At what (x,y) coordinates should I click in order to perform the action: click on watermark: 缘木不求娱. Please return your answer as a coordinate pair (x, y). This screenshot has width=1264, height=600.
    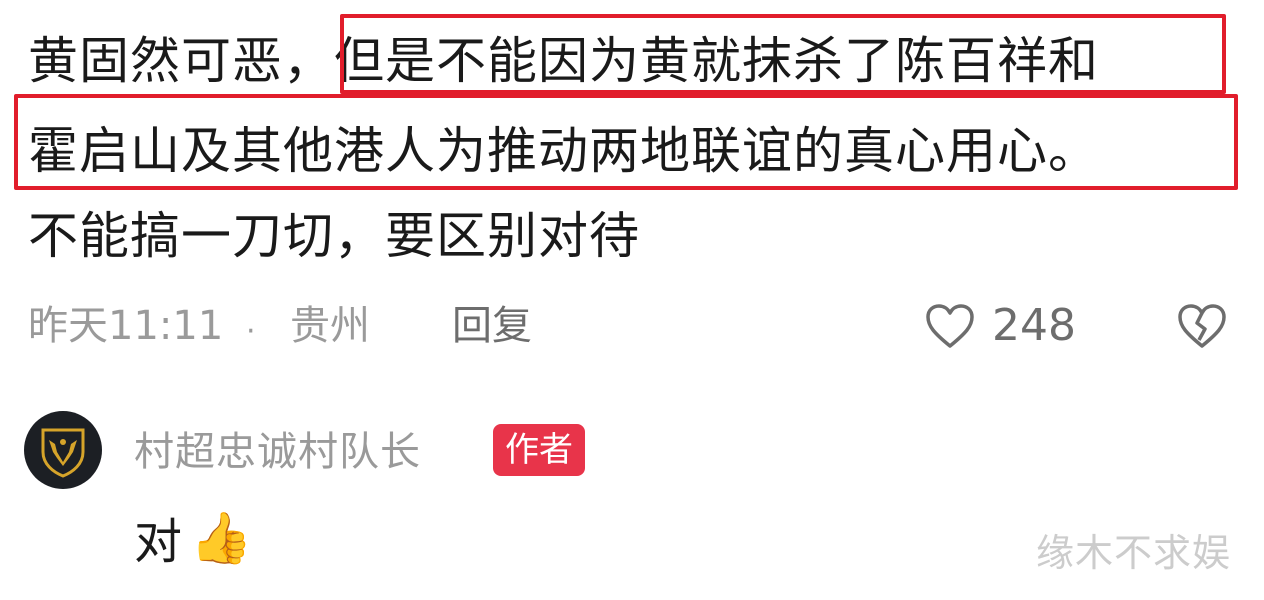
    Looking at the image, I should click on (1134, 553).